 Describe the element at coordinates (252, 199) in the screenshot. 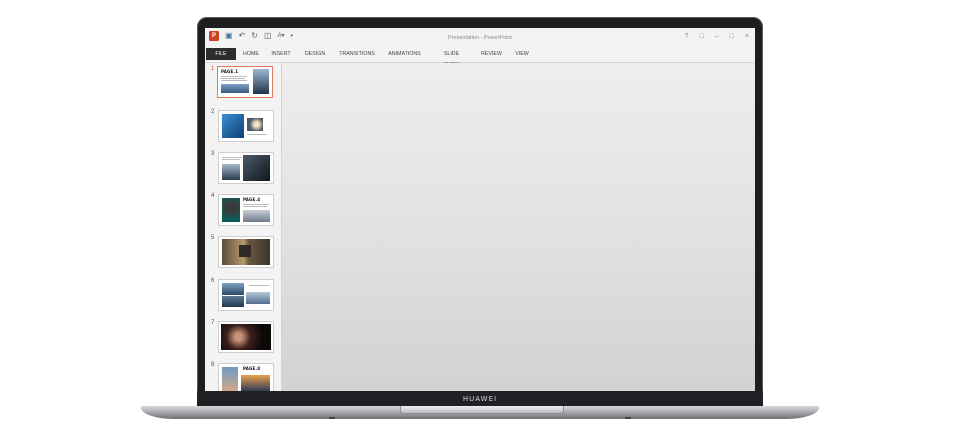

I see `slide-heading: PAGE.4` at that location.